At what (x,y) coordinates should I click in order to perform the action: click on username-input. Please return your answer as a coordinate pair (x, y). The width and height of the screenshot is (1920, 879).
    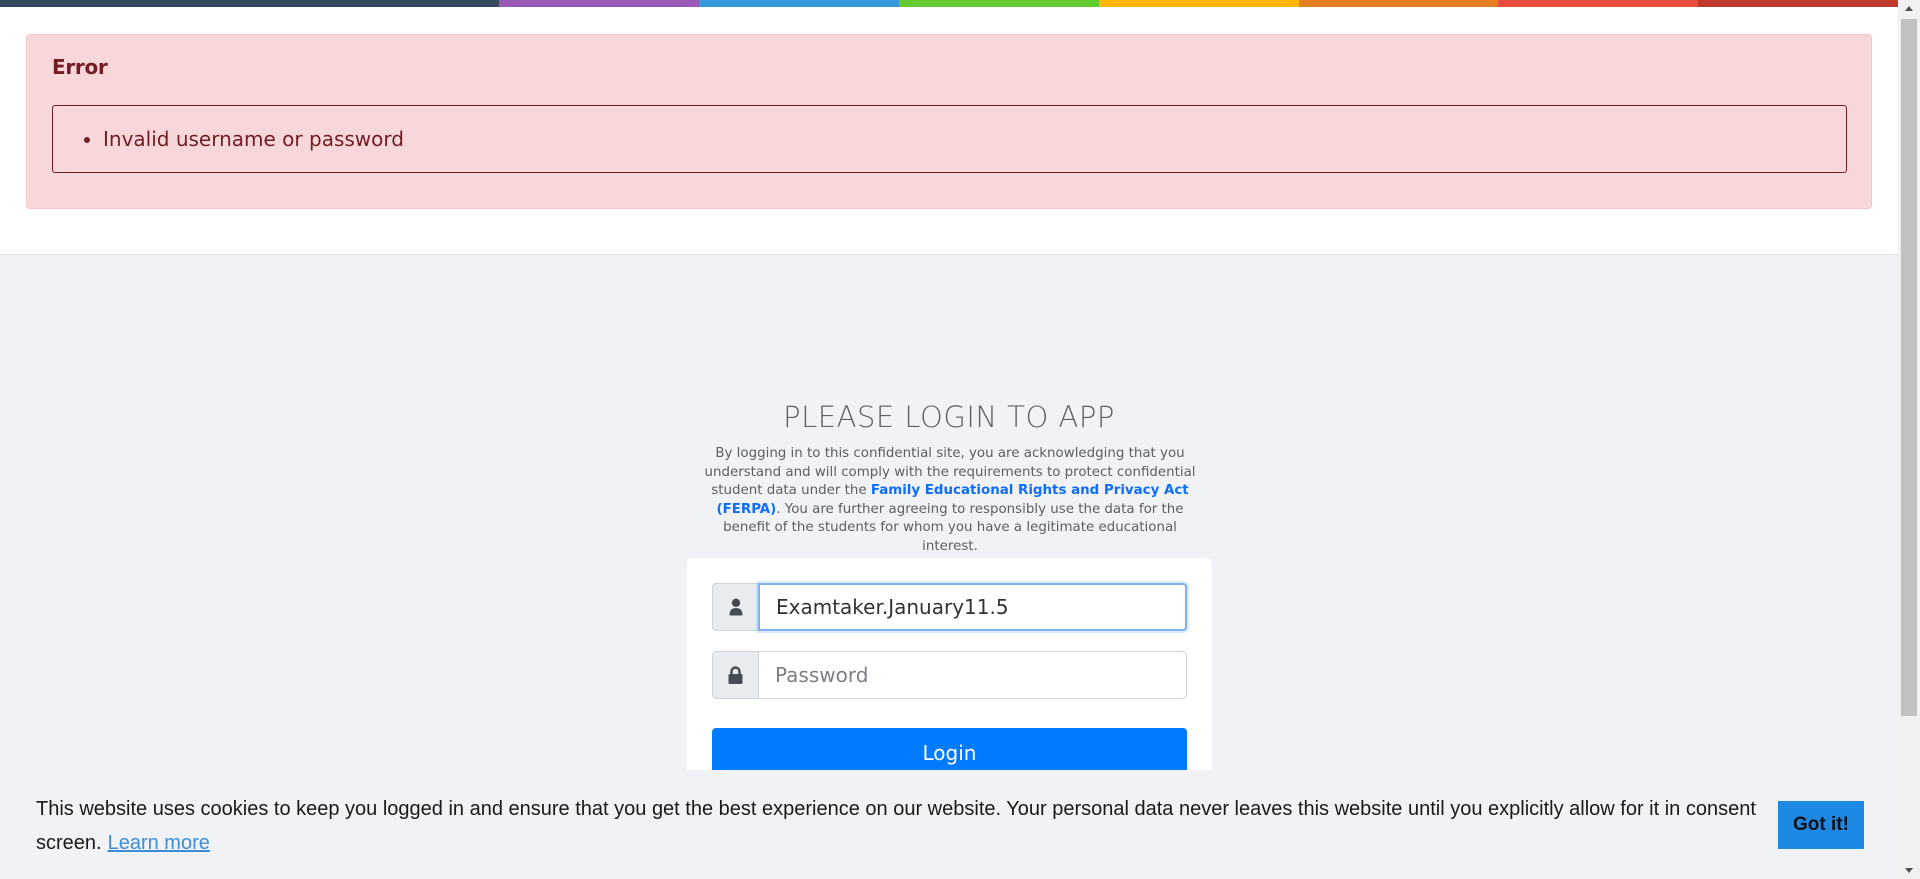
    Looking at the image, I should click on (972, 607).